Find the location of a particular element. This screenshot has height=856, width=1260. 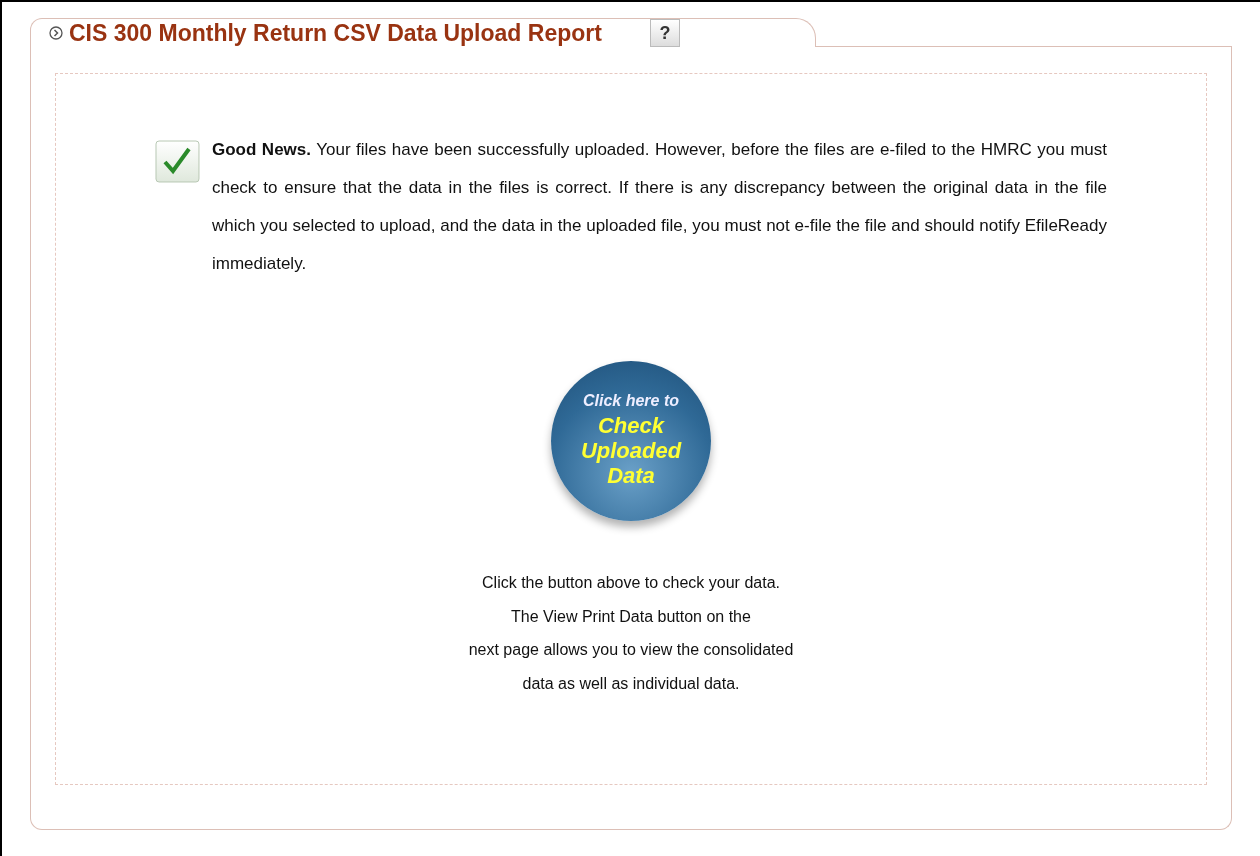

instruction-text: Click the button above to check your data. The View Print Data button on the next page allows you to view the consolidated data as well as individual data. is located at coordinates (631, 633).